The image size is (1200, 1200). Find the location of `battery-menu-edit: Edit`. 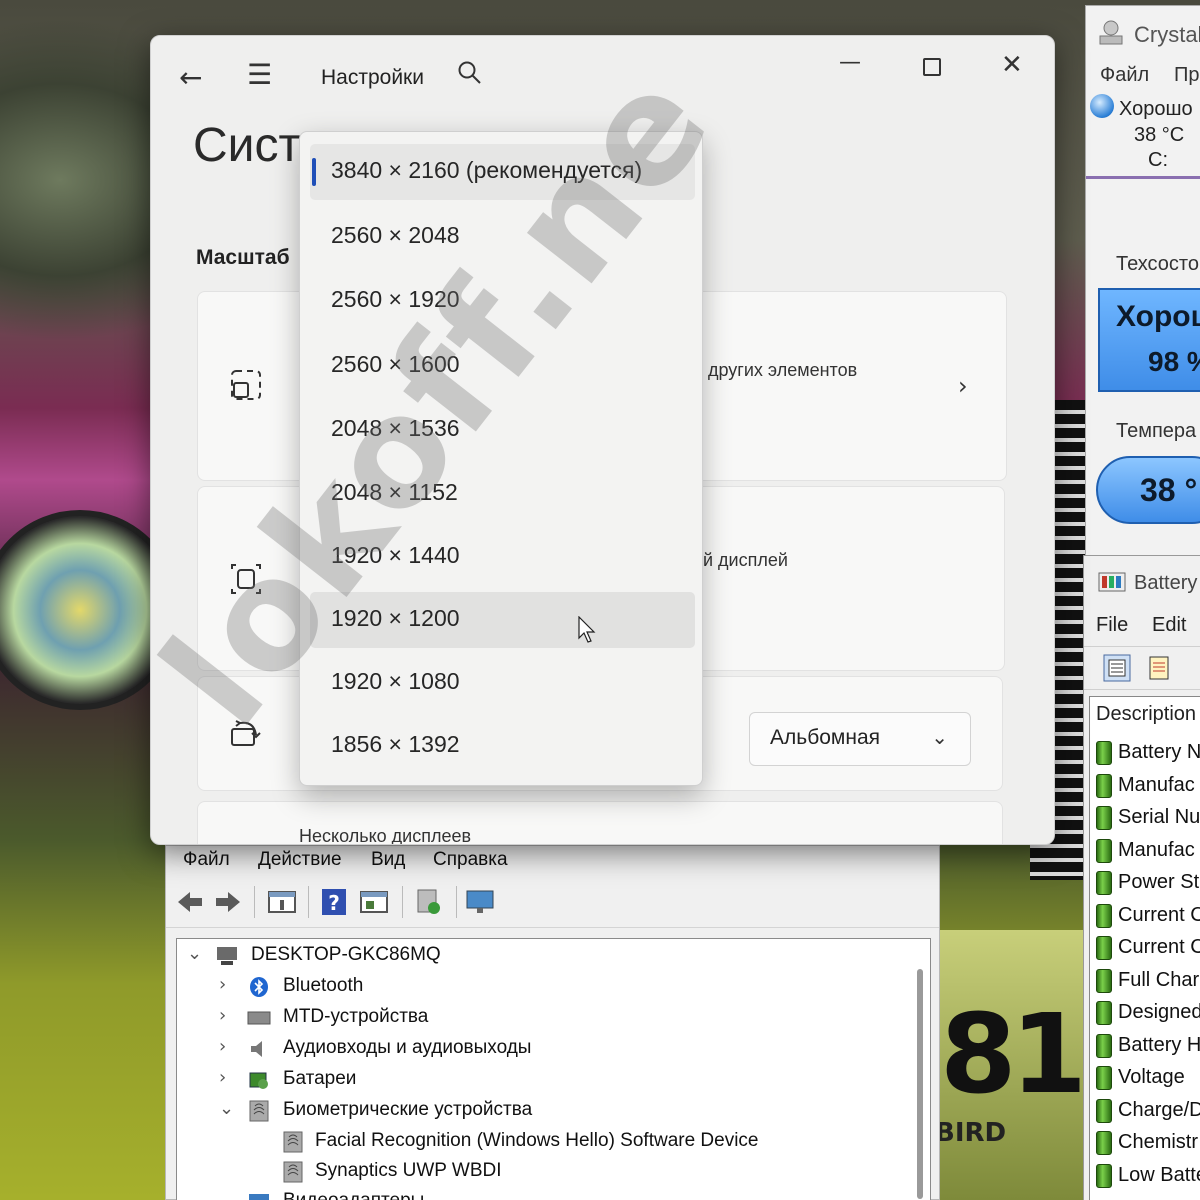

battery-menu-edit: Edit is located at coordinates (1169, 625).